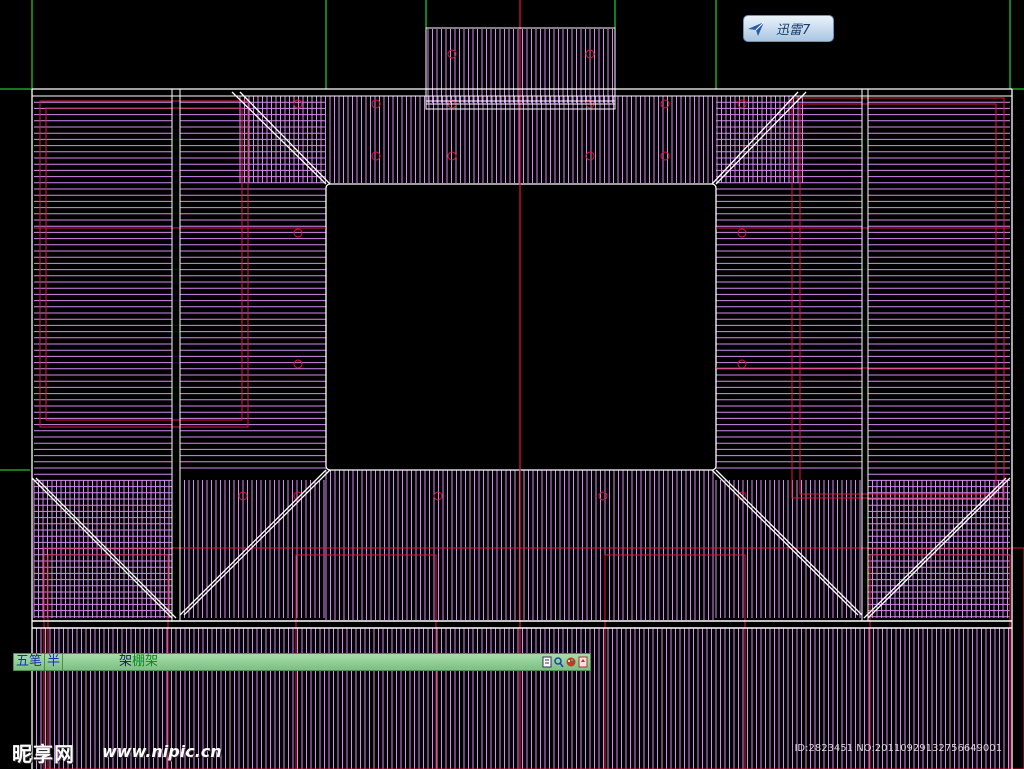 The height and width of the screenshot is (769, 1024). Describe the element at coordinates (145, 661) in the screenshot. I see `ime-candidate-2: 棚架` at that location.